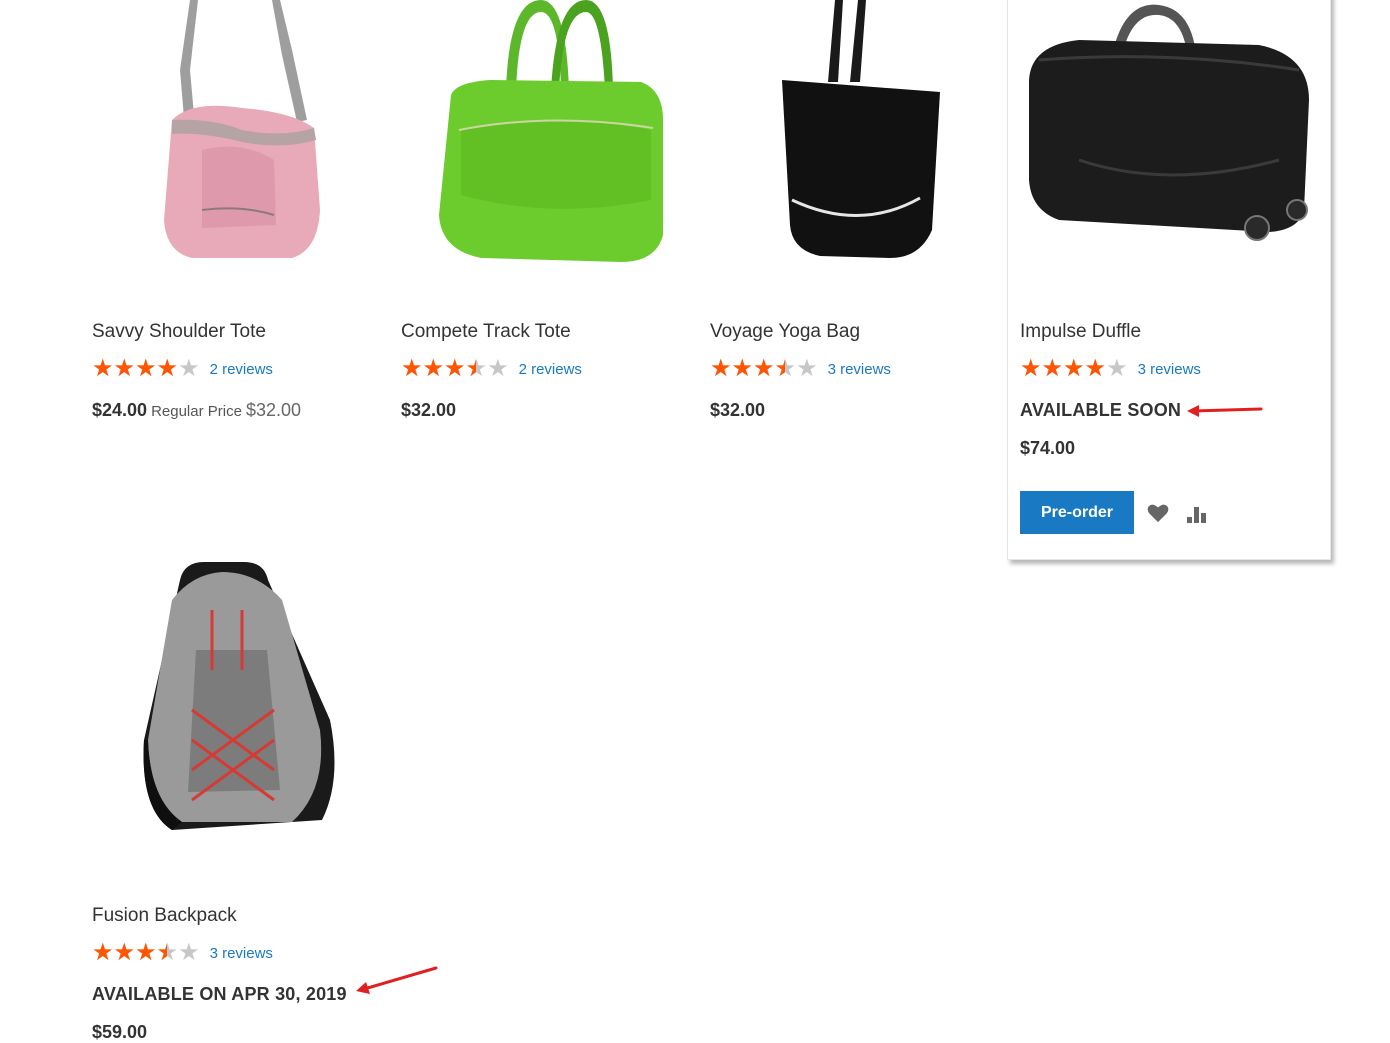  I want to click on product-name: Compete Track Tote, so click(486, 332).